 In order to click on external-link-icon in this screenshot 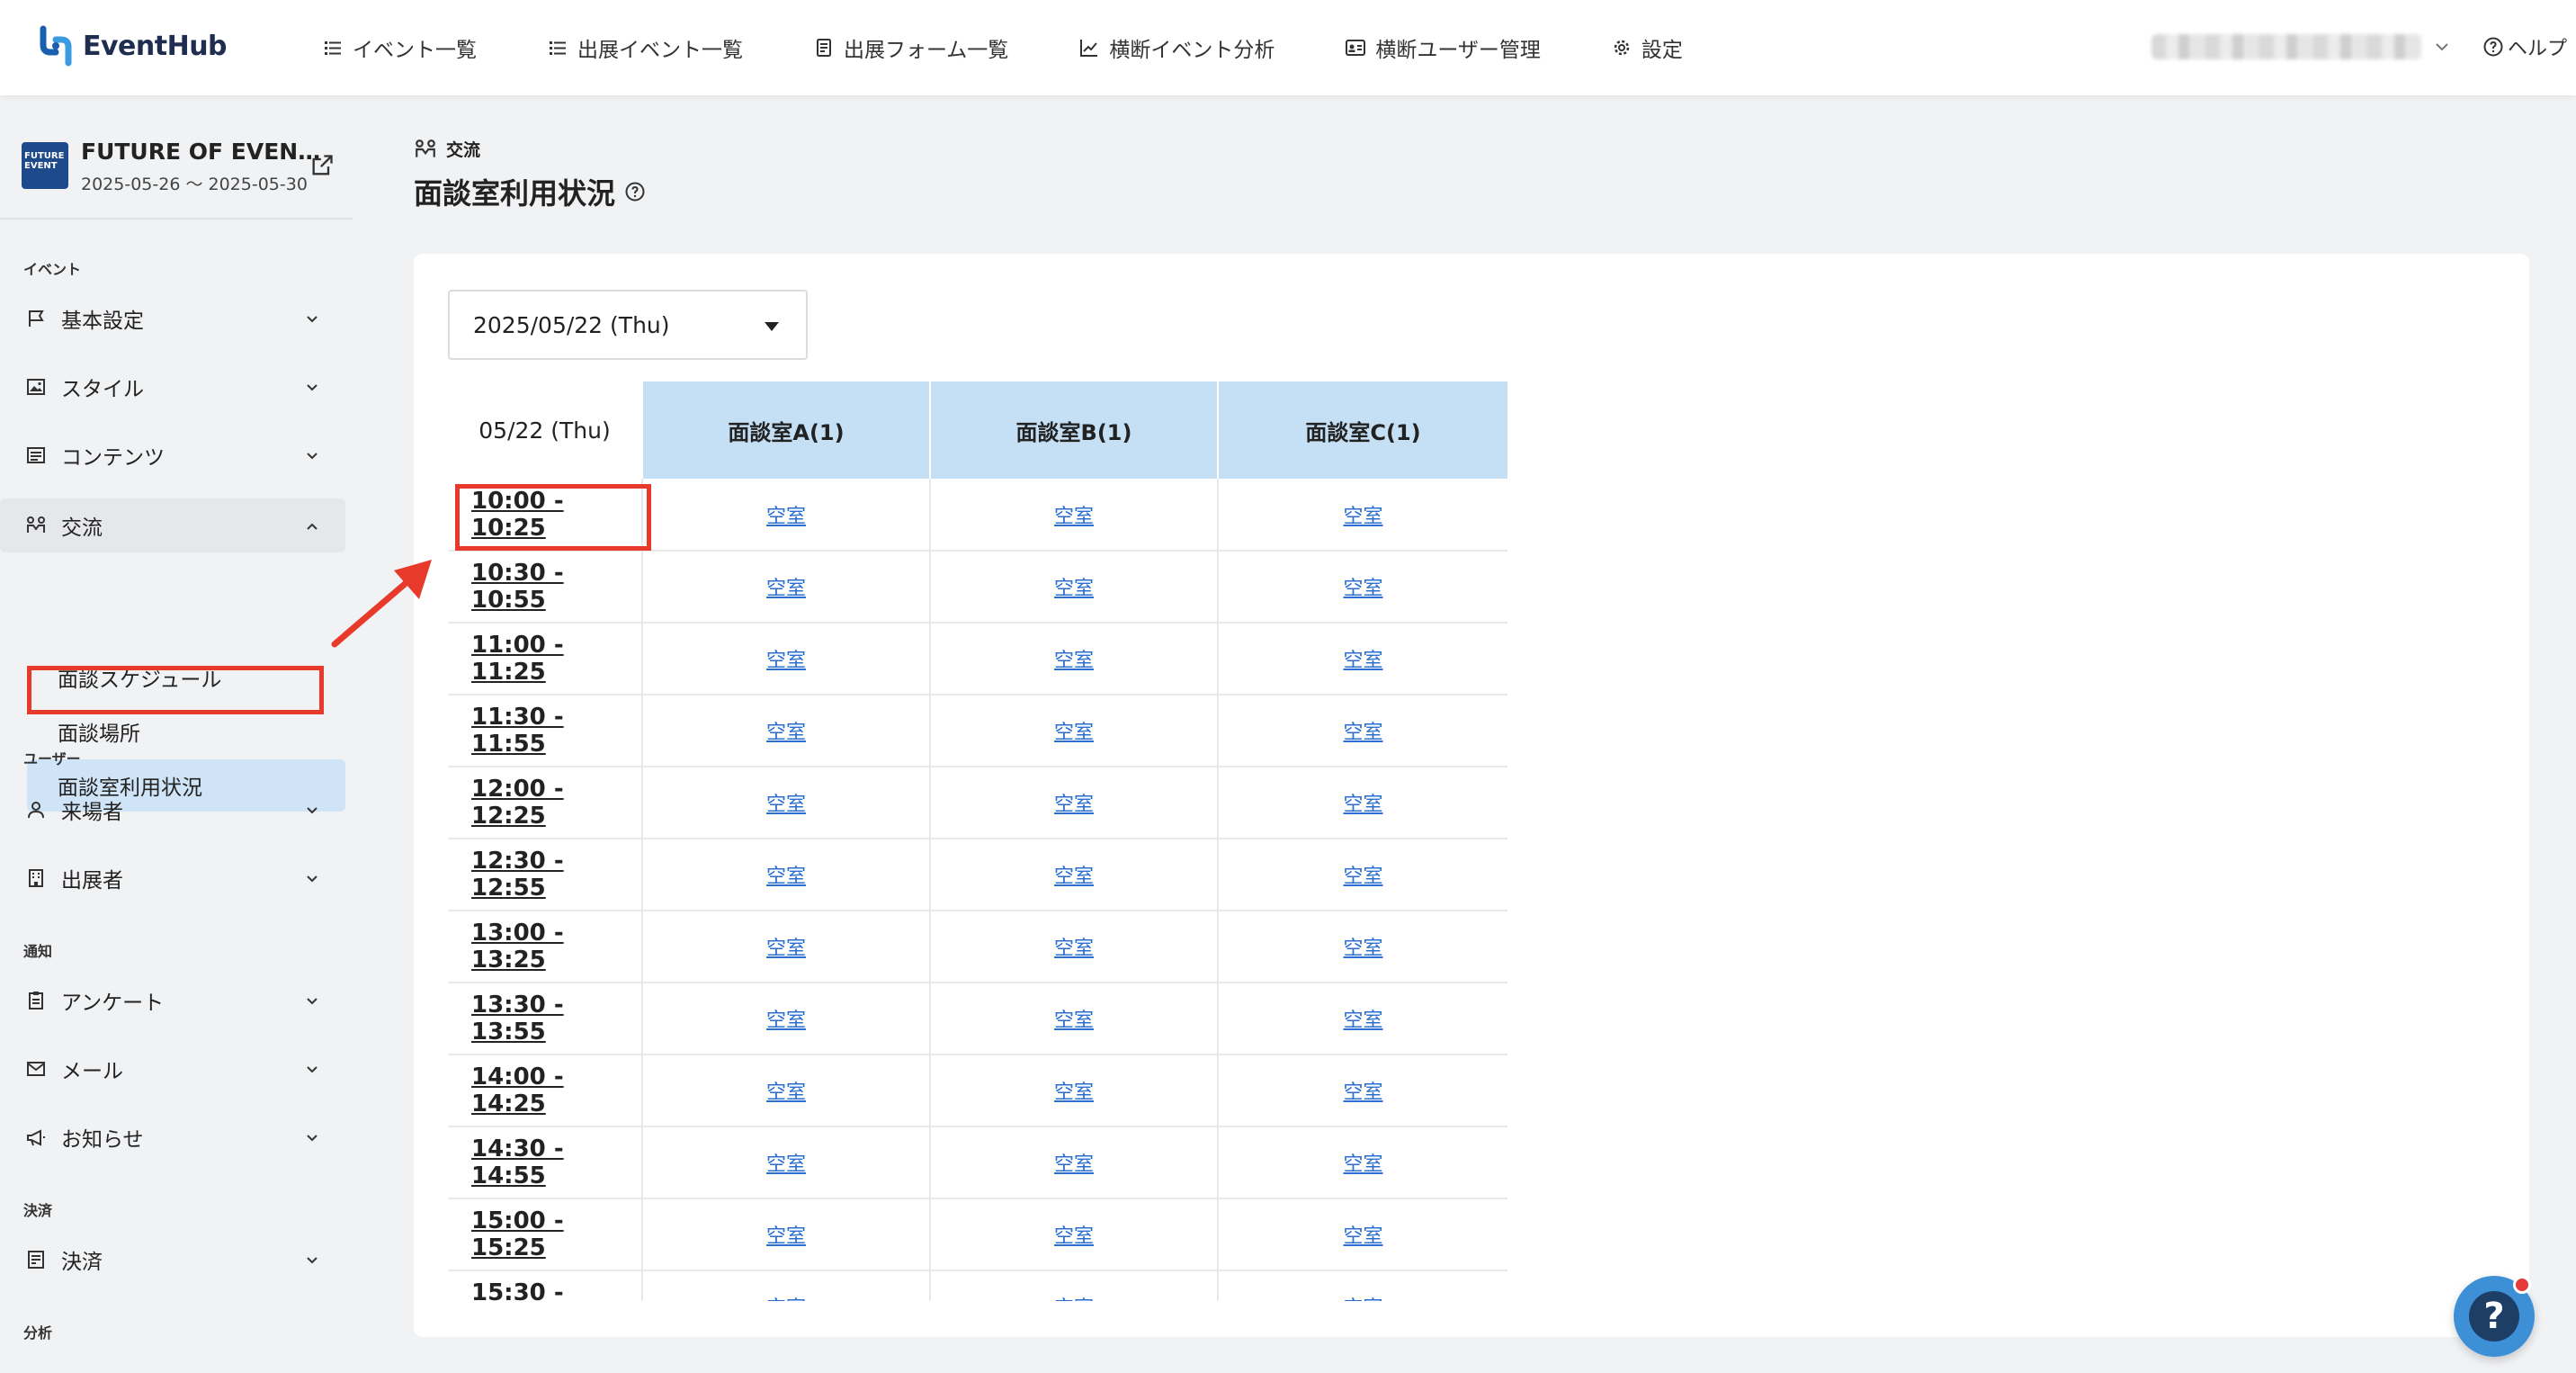, I will do `click(322, 165)`.